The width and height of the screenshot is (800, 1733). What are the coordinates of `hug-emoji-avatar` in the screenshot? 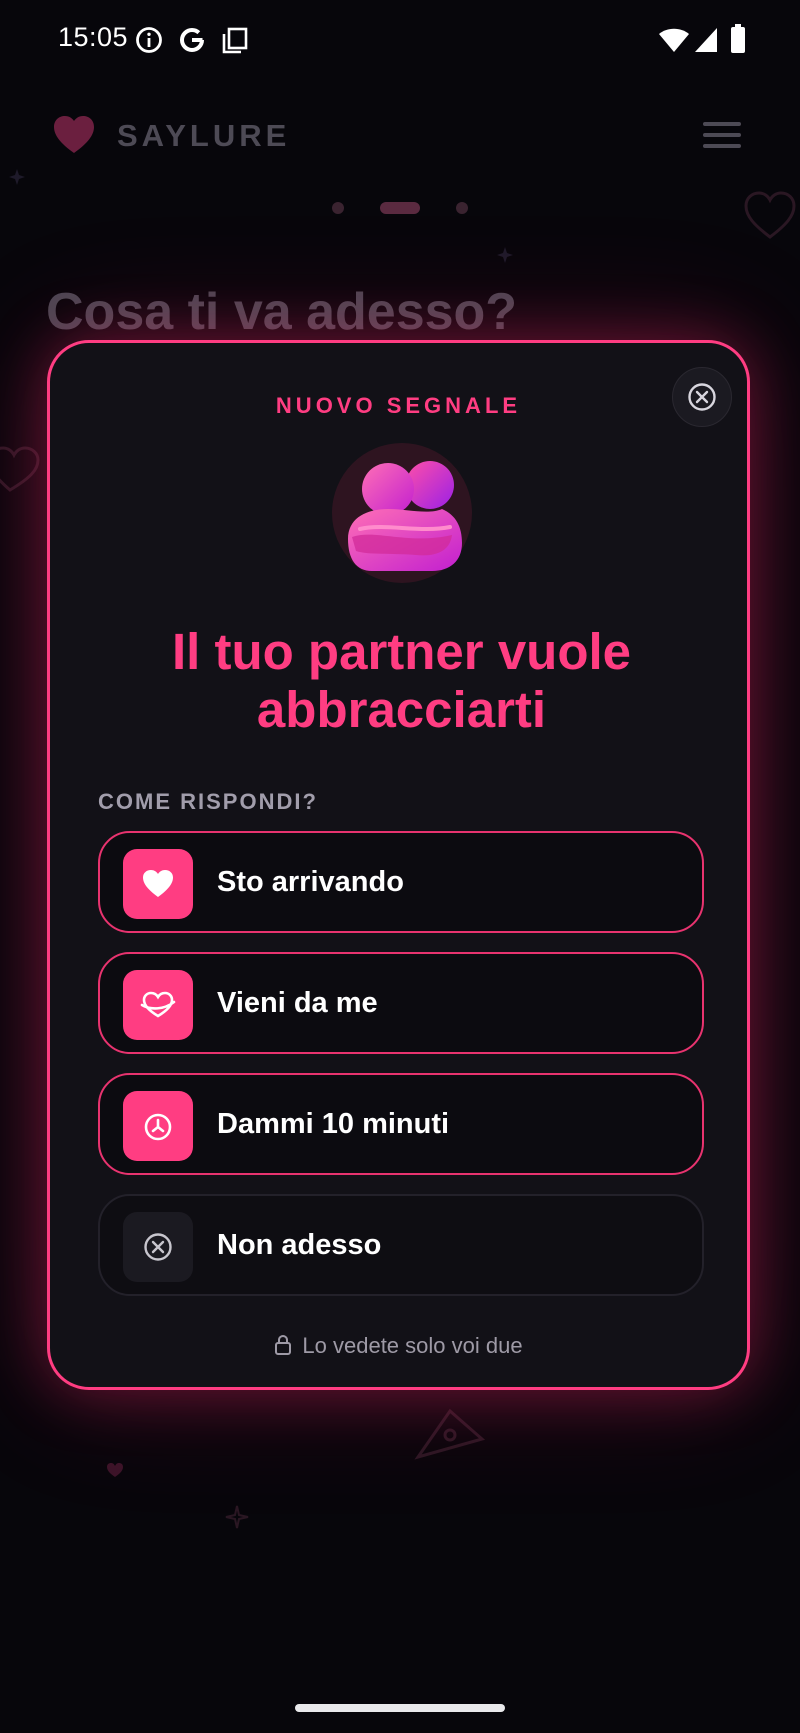 It's located at (402, 513).